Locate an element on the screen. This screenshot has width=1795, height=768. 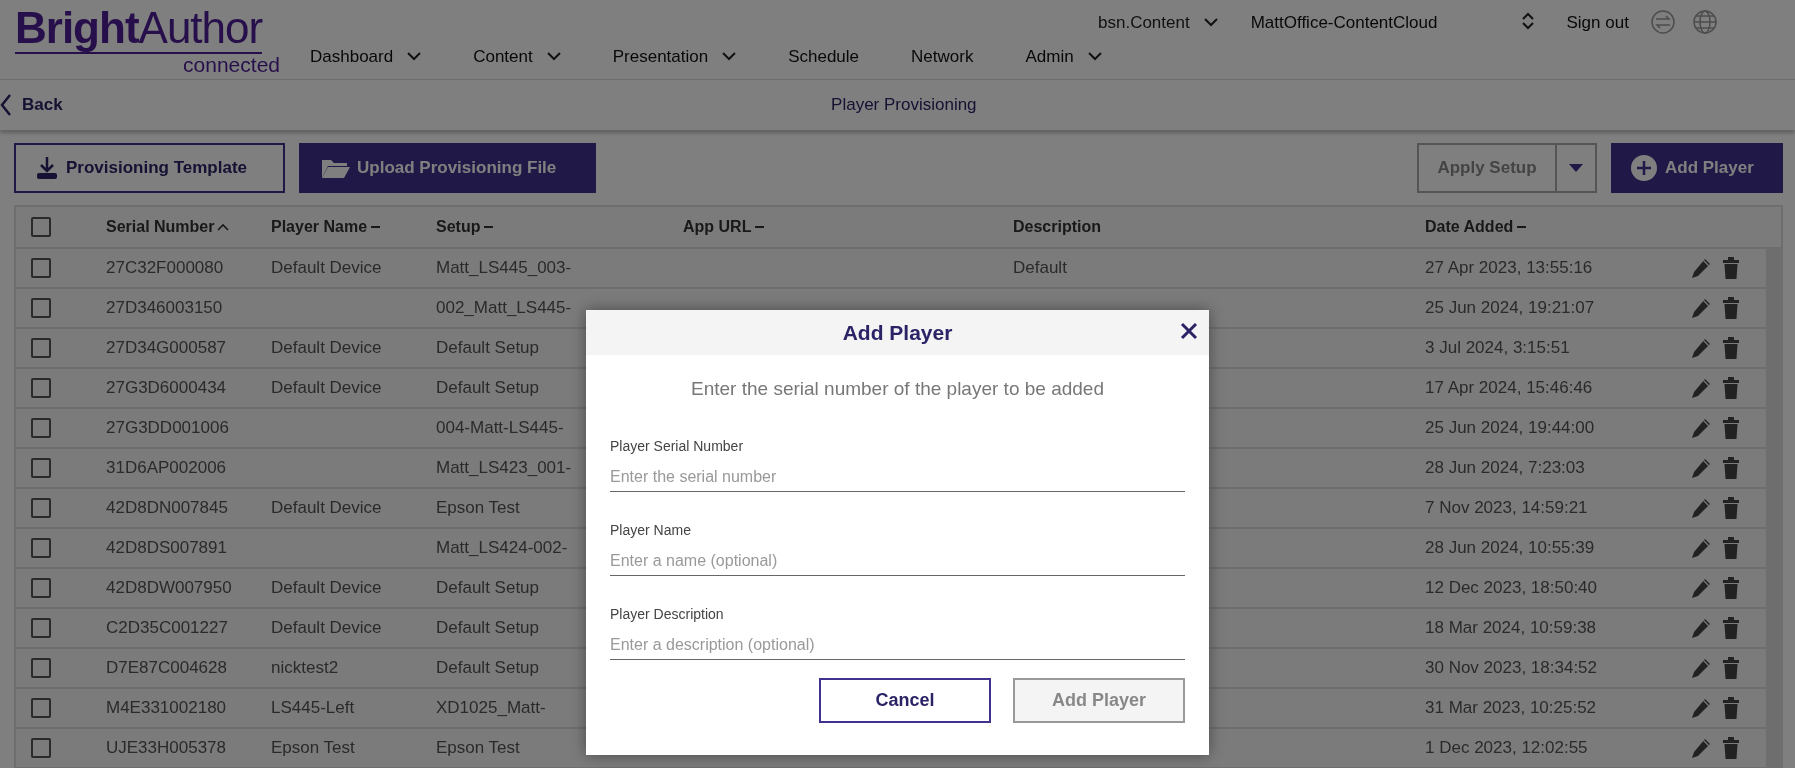
nav-menu-item: Dashboard is located at coordinates (366, 57).